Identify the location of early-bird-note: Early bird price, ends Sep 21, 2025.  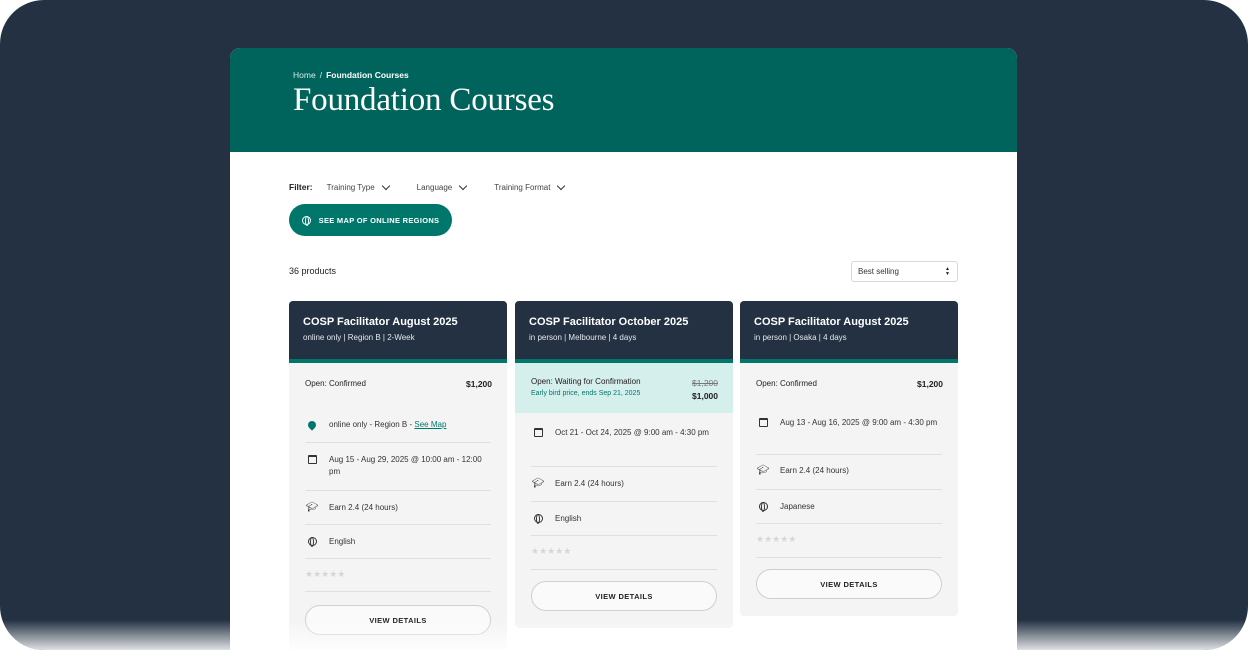
(586, 393).